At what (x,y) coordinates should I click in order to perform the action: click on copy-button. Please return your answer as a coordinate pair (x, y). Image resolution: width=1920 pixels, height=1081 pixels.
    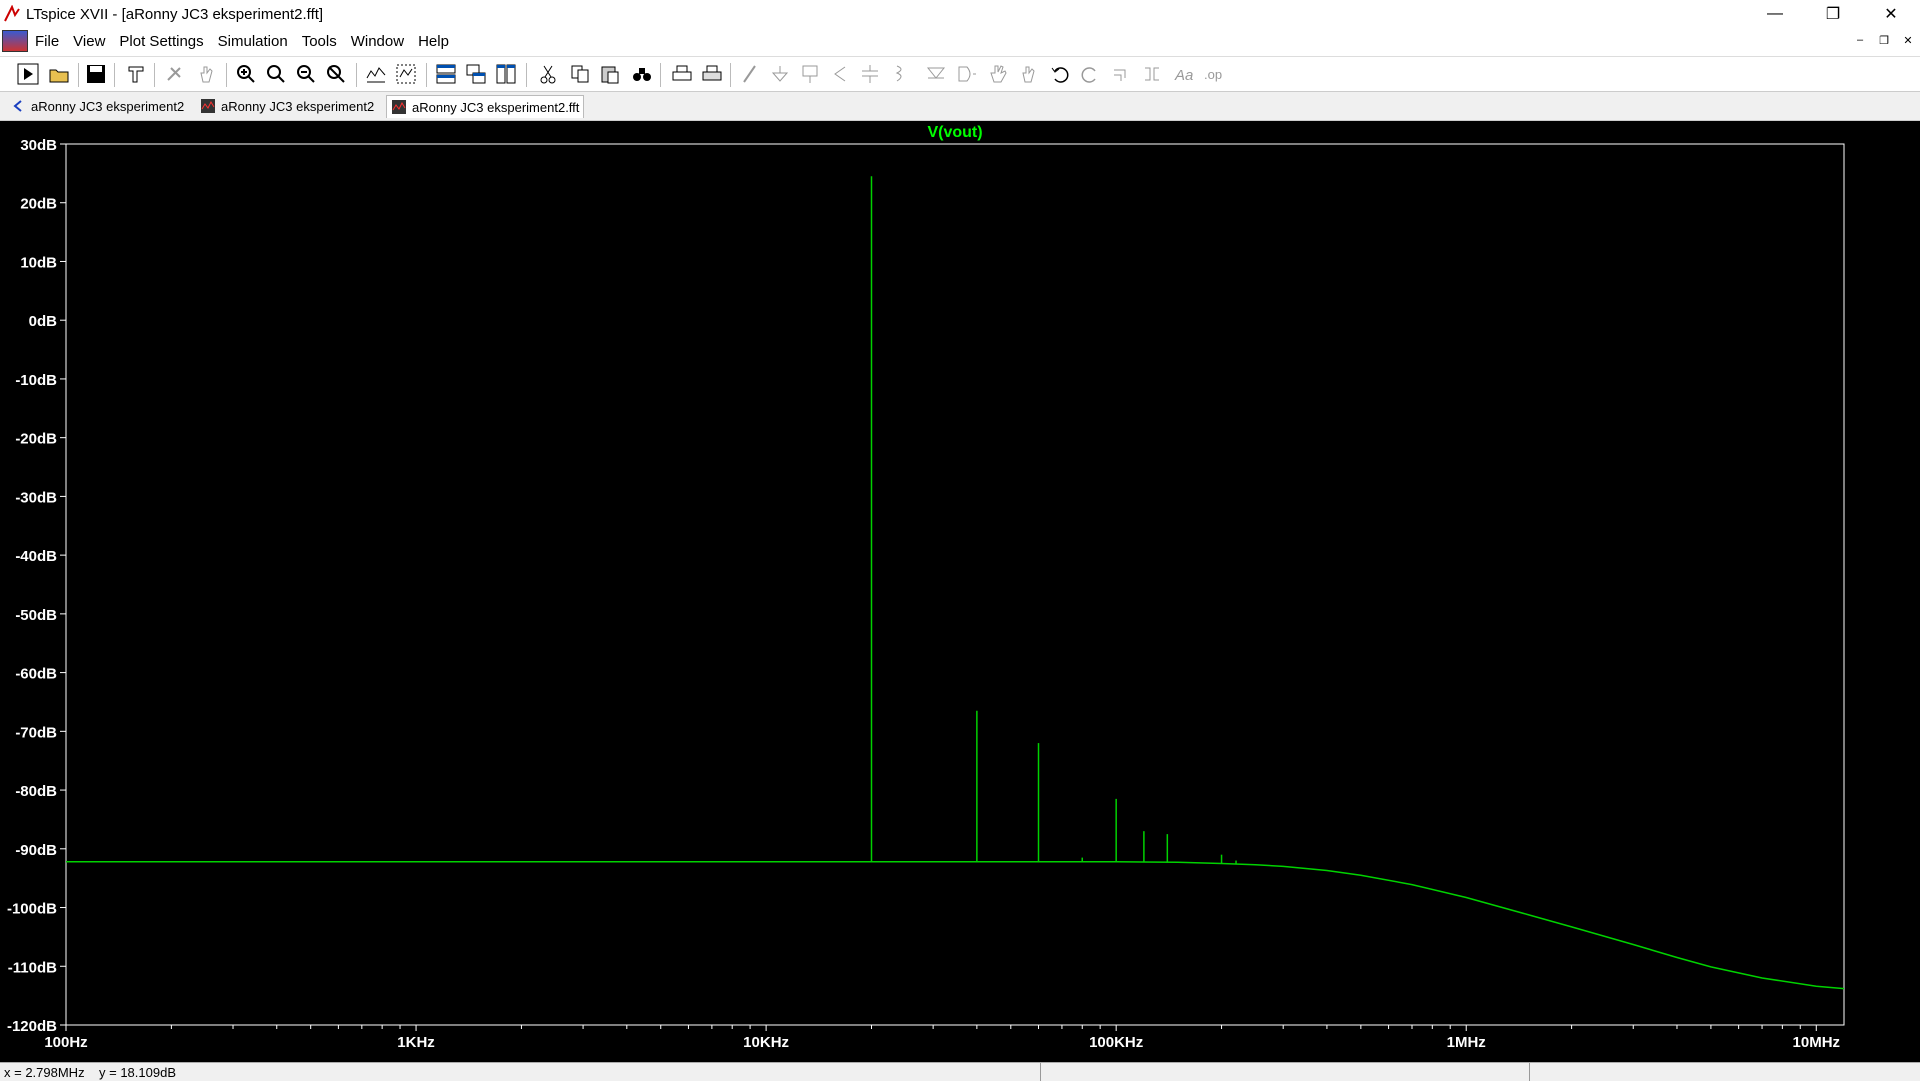
    Looking at the image, I should click on (580, 74).